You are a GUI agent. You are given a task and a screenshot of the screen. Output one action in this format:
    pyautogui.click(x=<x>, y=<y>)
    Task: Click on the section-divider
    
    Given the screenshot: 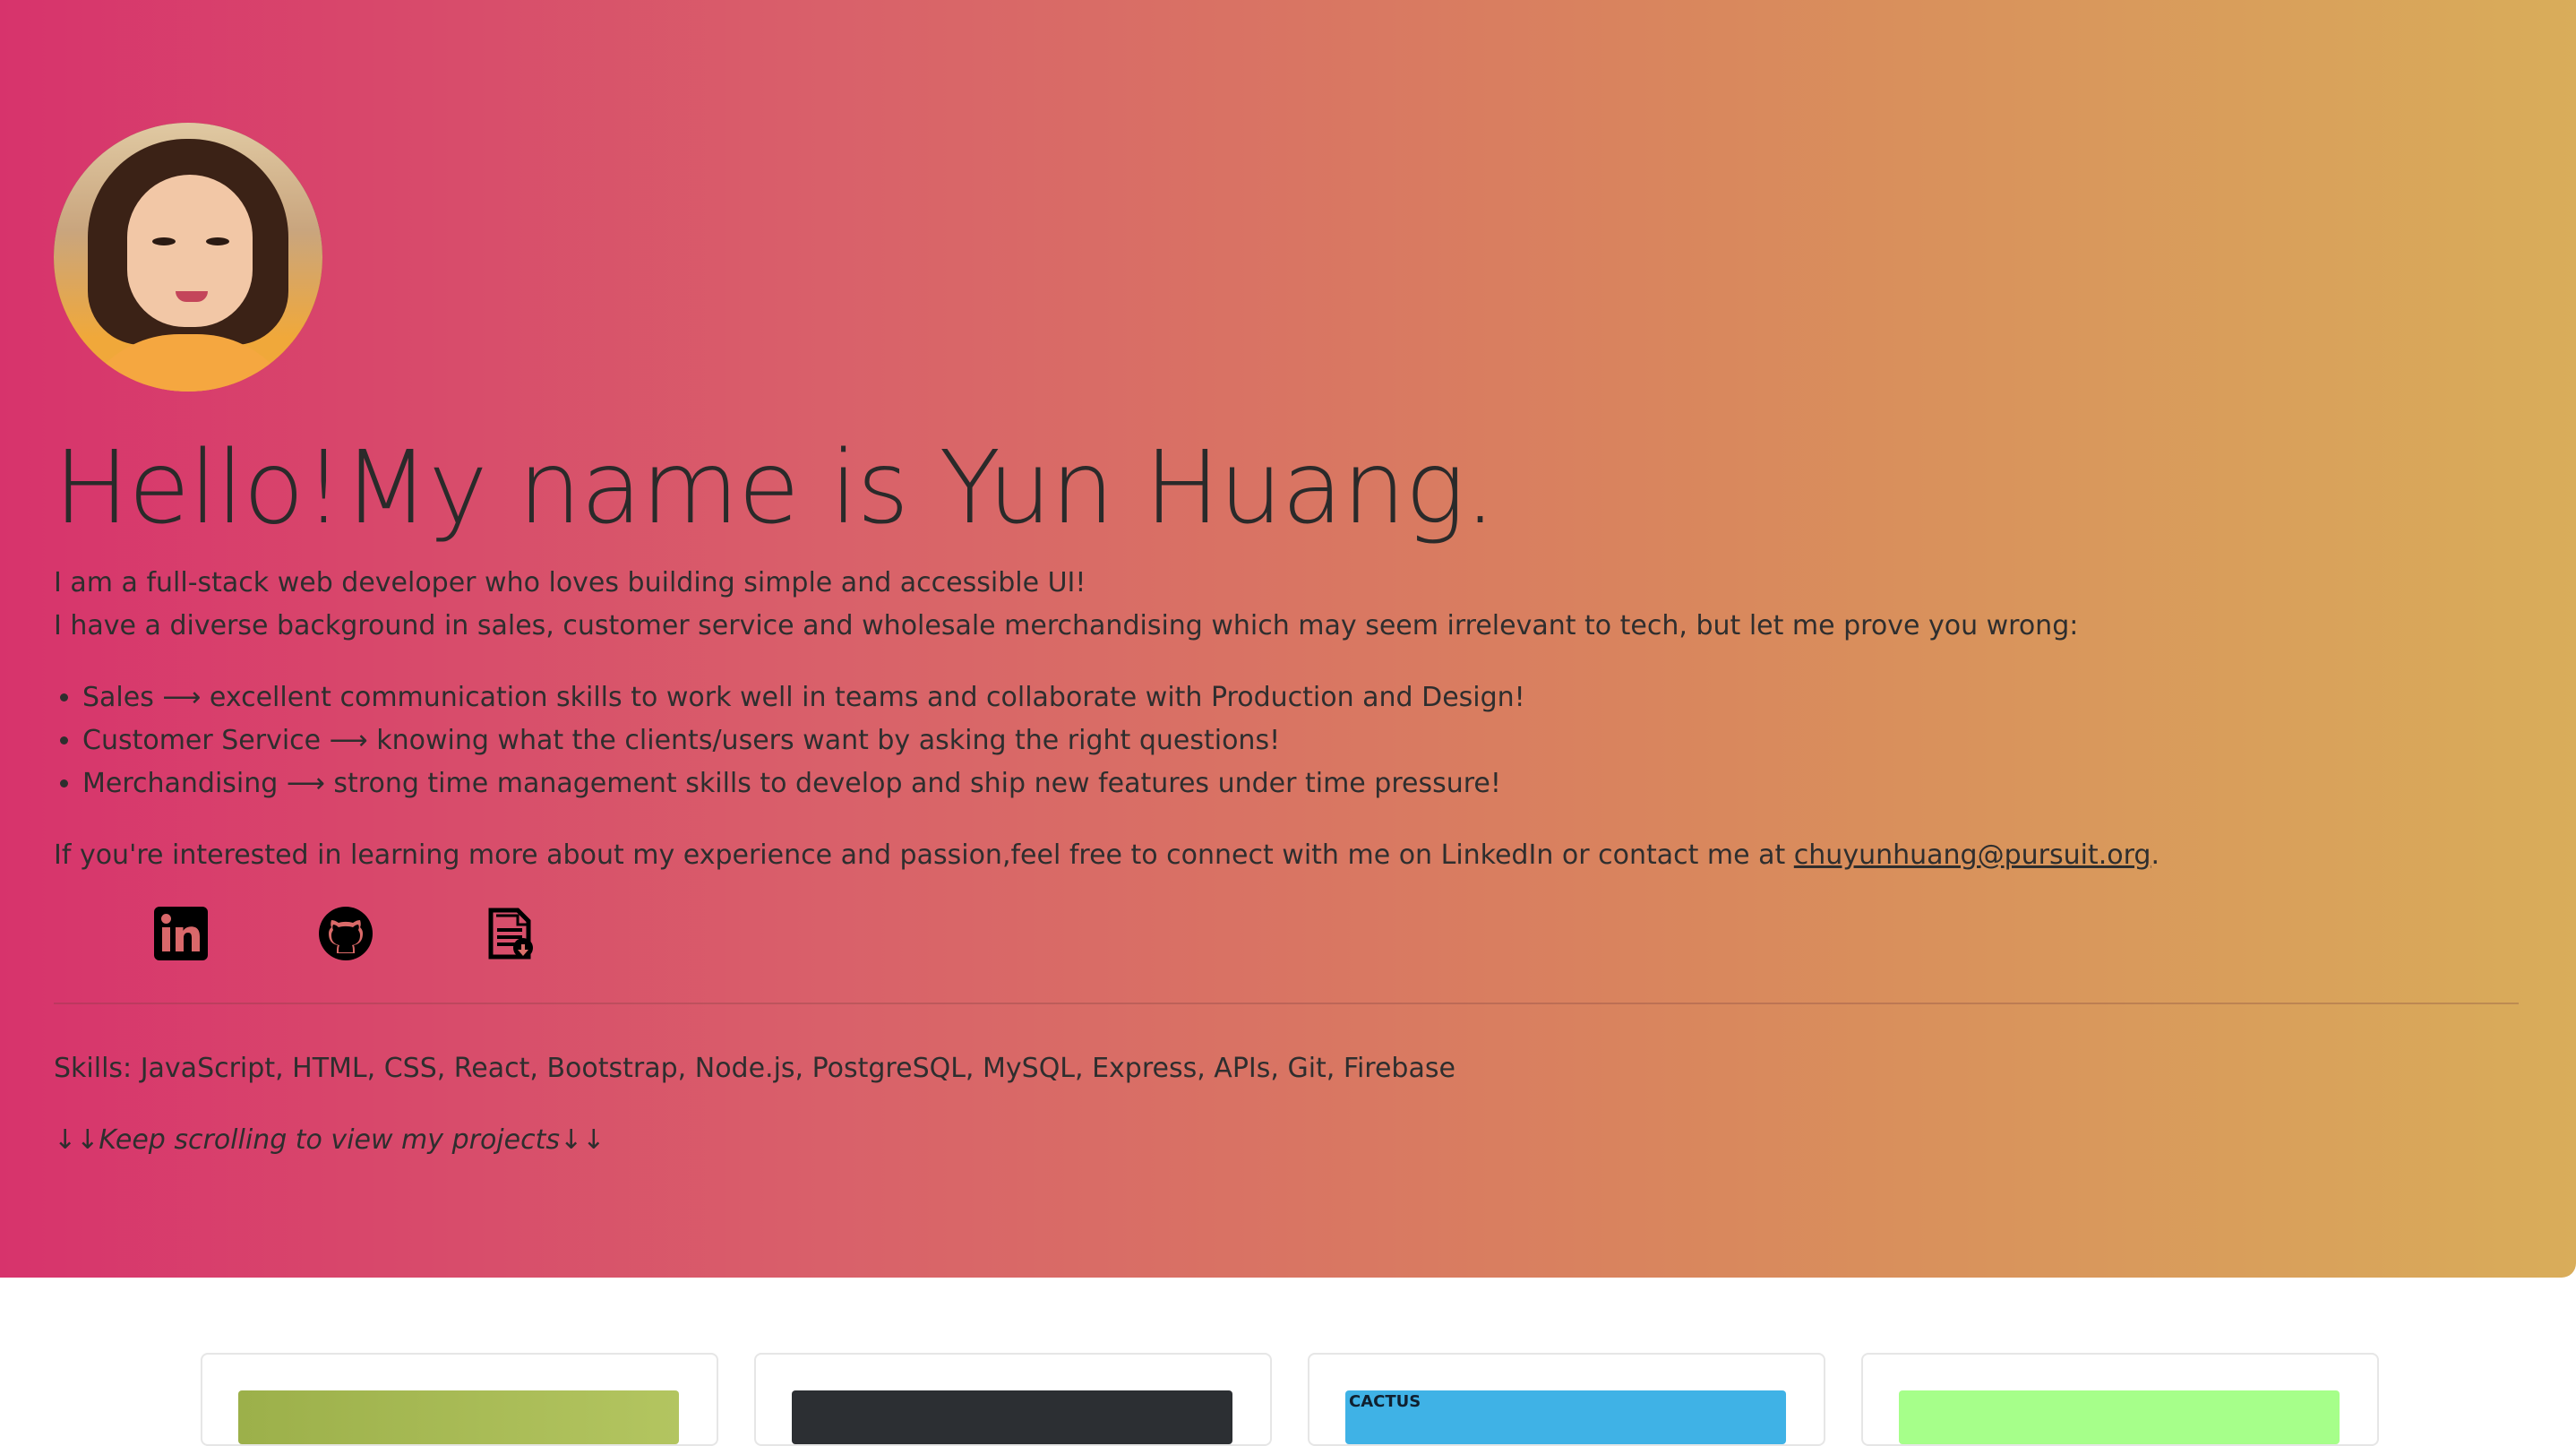 What is the action you would take?
    pyautogui.click(x=1286, y=1003)
    